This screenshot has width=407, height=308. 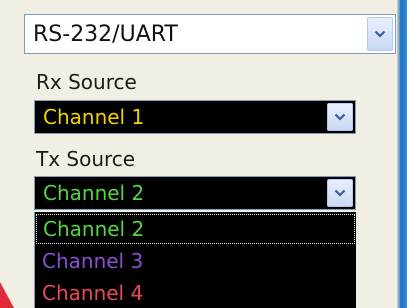 I want to click on decorative-red-shape, so click(x=7, y=295).